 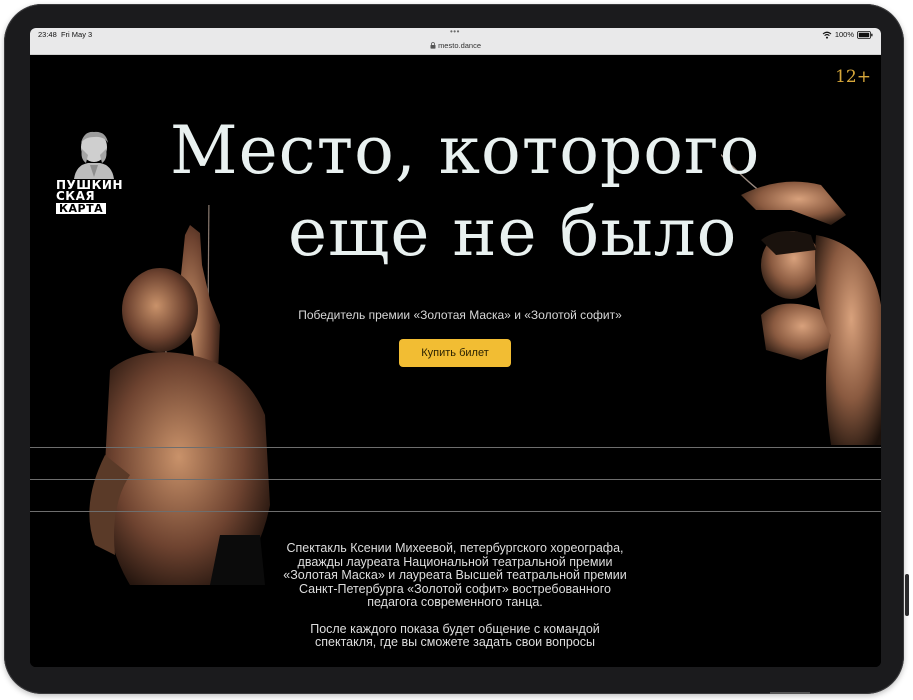 I want to click on multitasking-dots-icon: •••, so click(x=455, y=32).